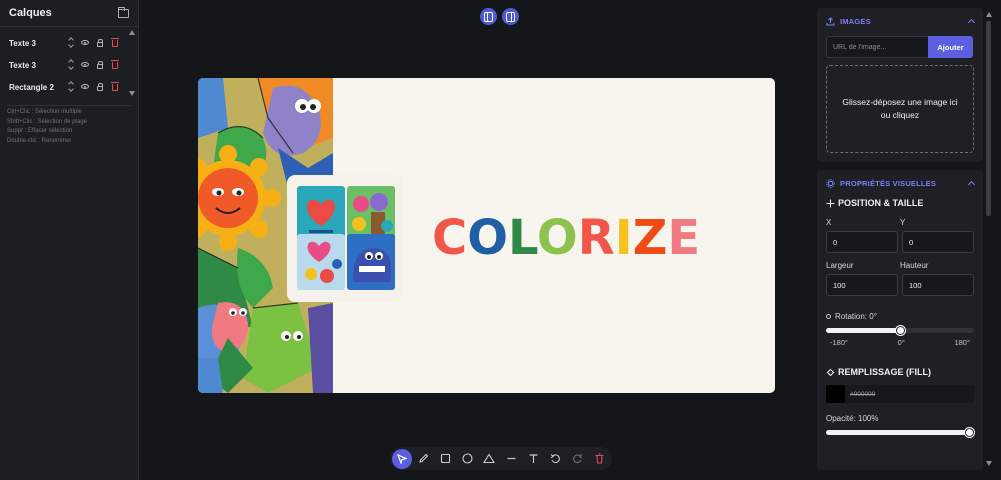  What do you see at coordinates (830, 183) in the screenshot?
I see `gear-icon` at bounding box center [830, 183].